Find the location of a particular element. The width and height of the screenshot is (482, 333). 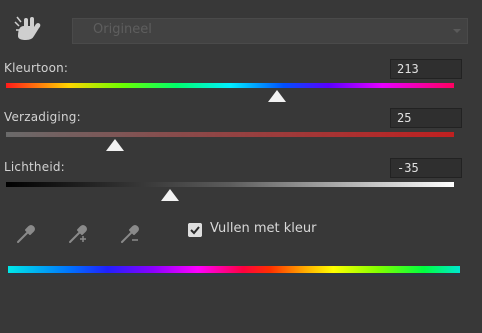

hue-slider-track is located at coordinates (230, 85).